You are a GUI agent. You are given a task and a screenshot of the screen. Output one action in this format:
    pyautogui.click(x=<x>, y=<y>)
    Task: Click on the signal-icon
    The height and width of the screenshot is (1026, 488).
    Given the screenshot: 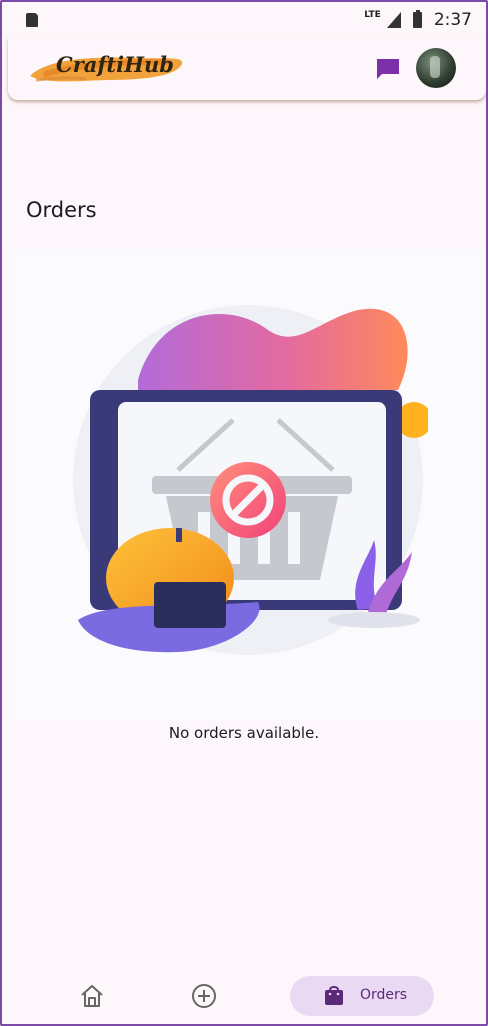 What is the action you would take?
    pyautogui.click(x=393, y=20)
    